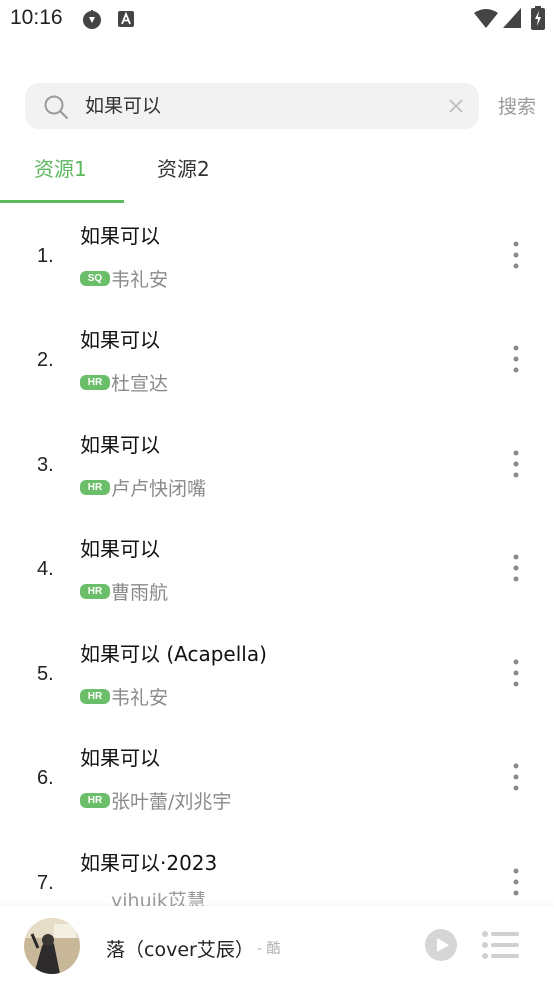 This screenshot has height=984, width=554. I want to click on result-row: 2. 如果可以 HR 杜宣达, so click(277, 363).